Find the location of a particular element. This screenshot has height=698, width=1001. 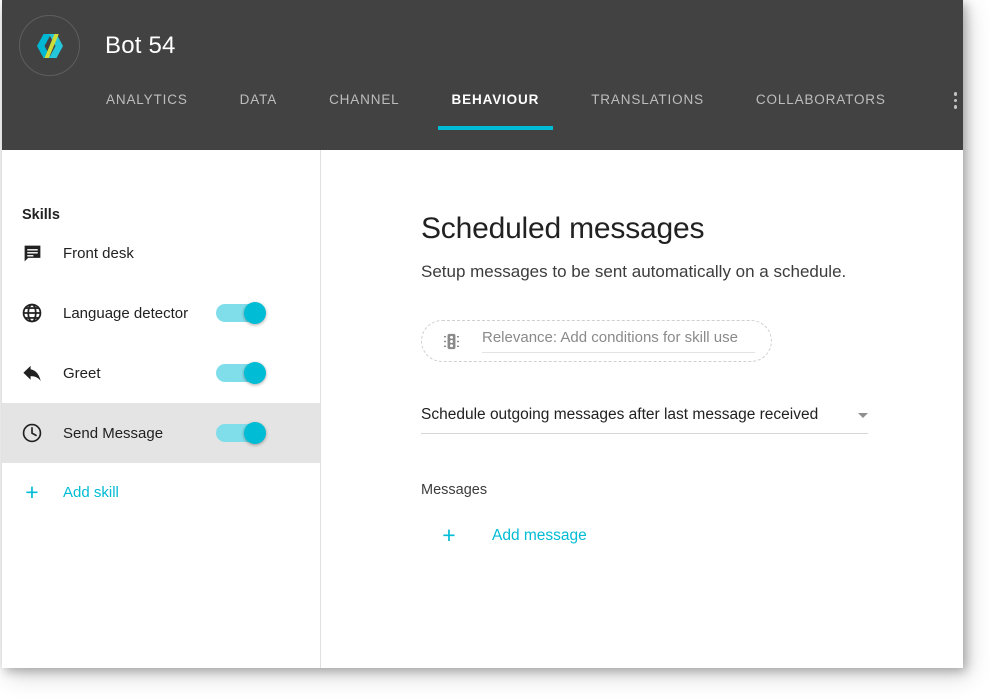

tab-translations: TRANSLATIONS is located at coordinates (647, 111).